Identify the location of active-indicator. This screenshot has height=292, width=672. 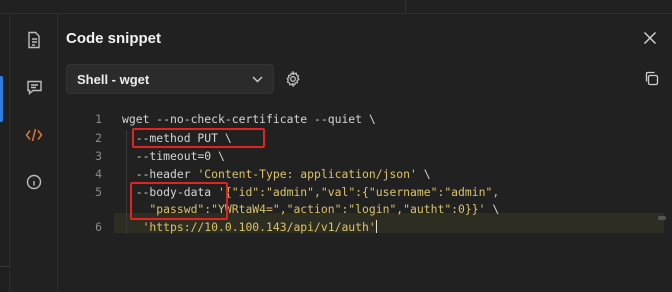
(1, 99).